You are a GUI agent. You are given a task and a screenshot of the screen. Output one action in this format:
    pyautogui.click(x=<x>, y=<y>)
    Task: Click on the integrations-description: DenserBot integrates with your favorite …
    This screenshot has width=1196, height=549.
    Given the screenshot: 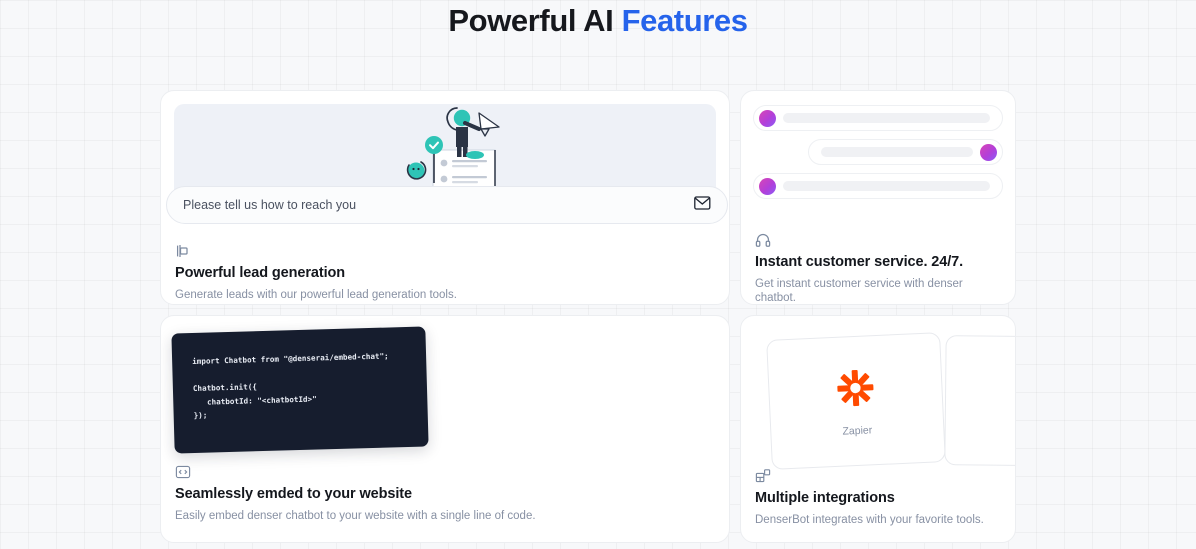 What is the action you would take?
    pyautogui.click(x=869, y=520)
    